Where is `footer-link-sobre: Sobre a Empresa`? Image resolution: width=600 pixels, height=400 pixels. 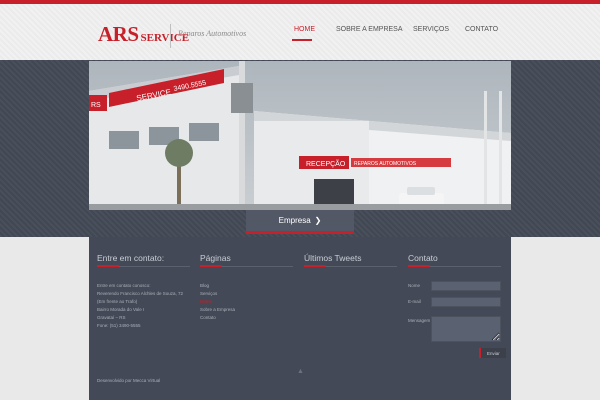
footer-link-sobre: Sobre a Empresa is located at coordinates (217, 309).